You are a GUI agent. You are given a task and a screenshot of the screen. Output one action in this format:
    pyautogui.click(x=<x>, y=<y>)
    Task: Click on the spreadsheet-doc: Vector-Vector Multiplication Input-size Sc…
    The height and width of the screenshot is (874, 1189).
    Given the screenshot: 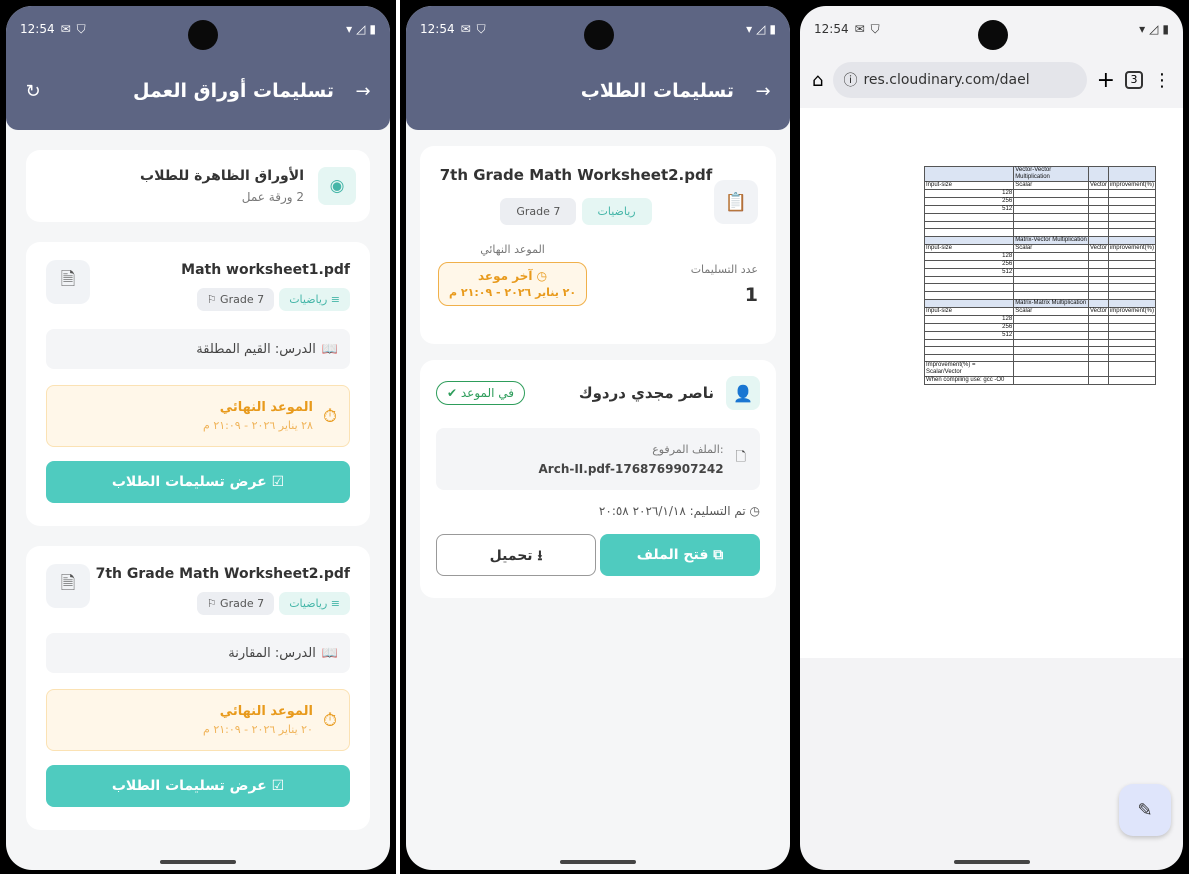 What is the action you would take?
    pyautogui.click(x=1040, y=276)
    